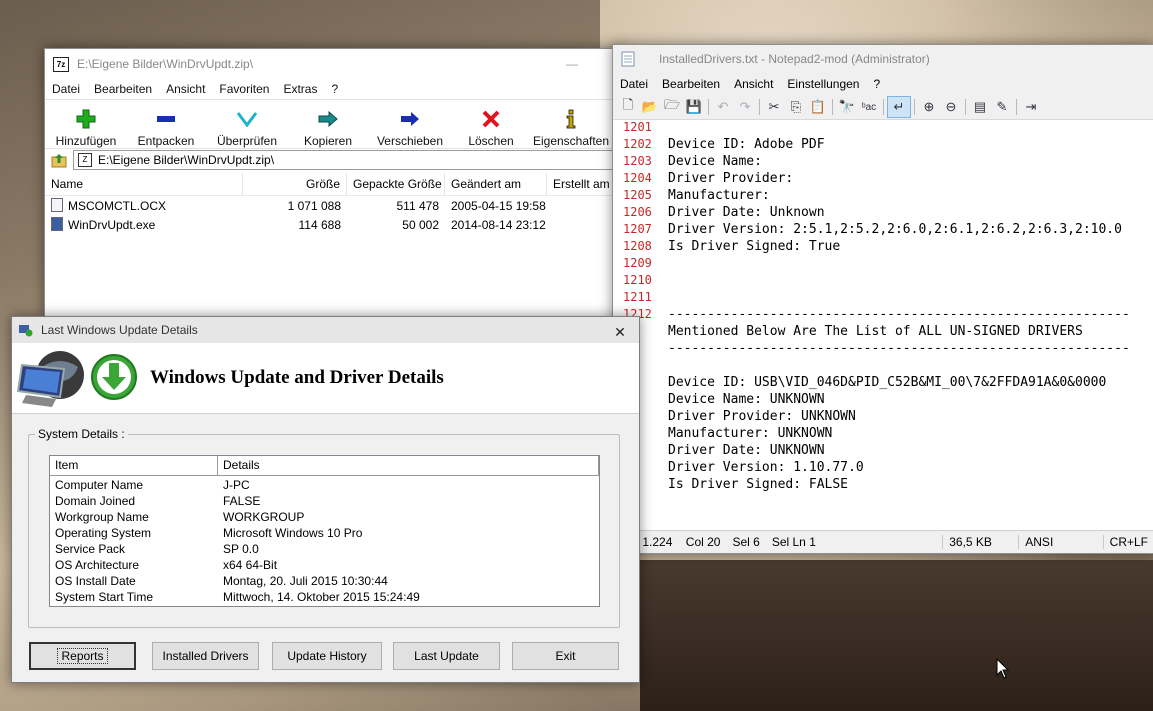 The height and width of the screenshot is (711, 1153). What do you see at coordinates (634, 84) in the screenshot?
I see `np-menu-item-0: Datei` at bounding box center [634, 84].